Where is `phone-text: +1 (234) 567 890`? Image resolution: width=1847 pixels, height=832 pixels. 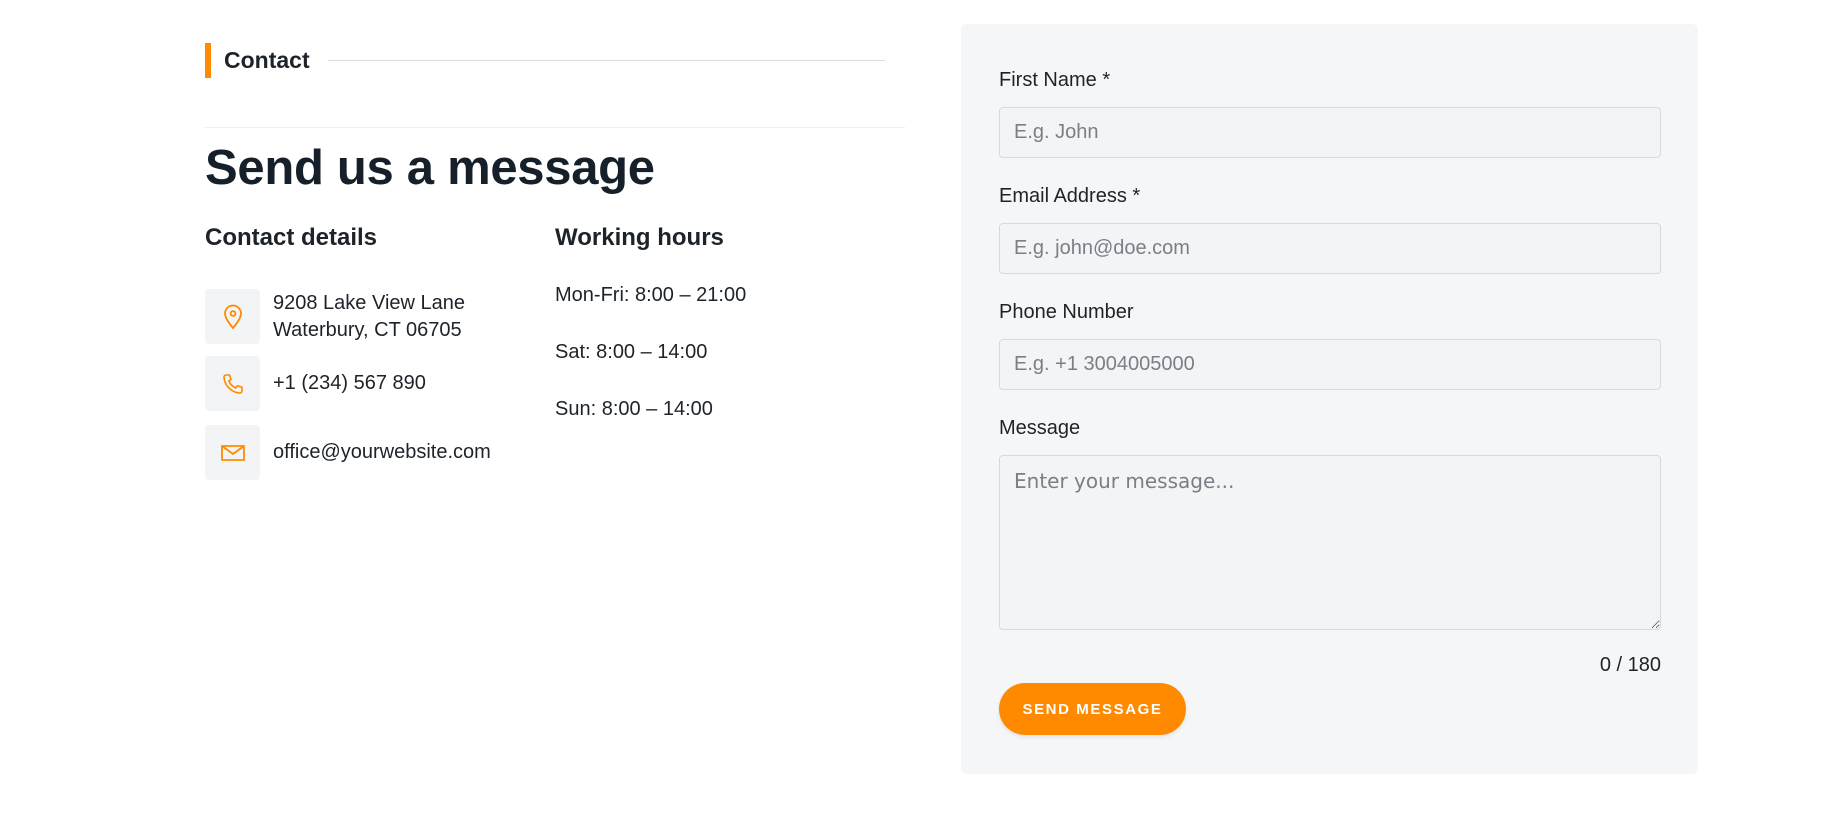 phone-text: +1 (234) 567 890 is located at coordinates (349, 383).